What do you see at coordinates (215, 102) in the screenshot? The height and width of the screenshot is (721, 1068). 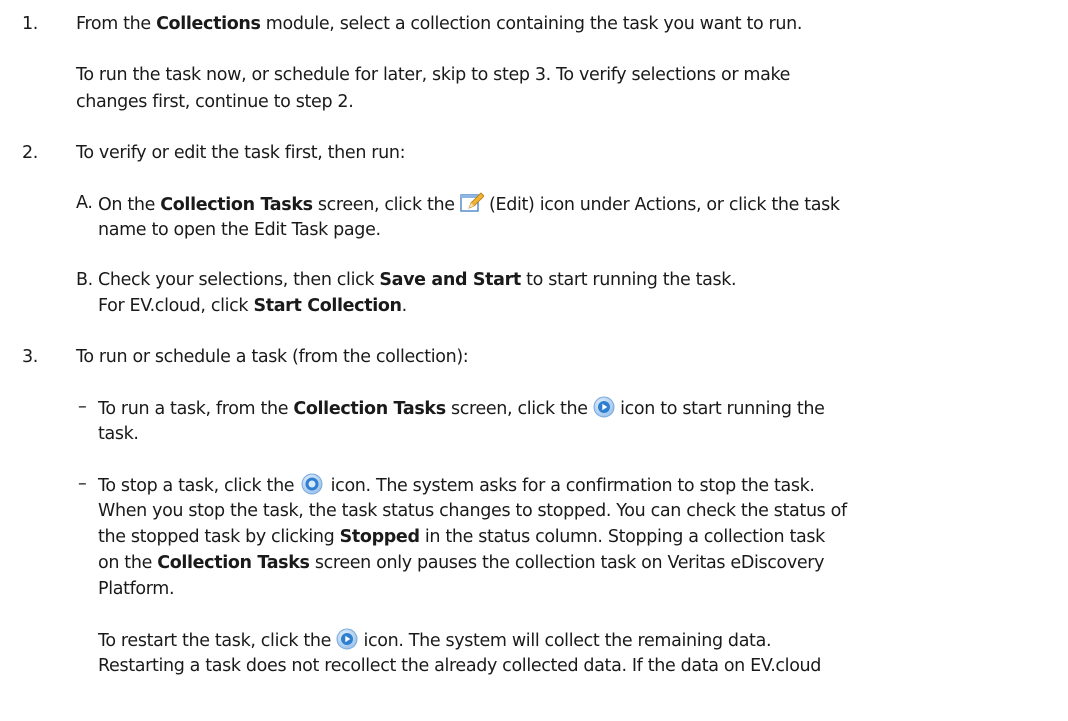 I see `step-1-note-line-2: changes first, continue to step 2.` at bounding box center [215, 102].